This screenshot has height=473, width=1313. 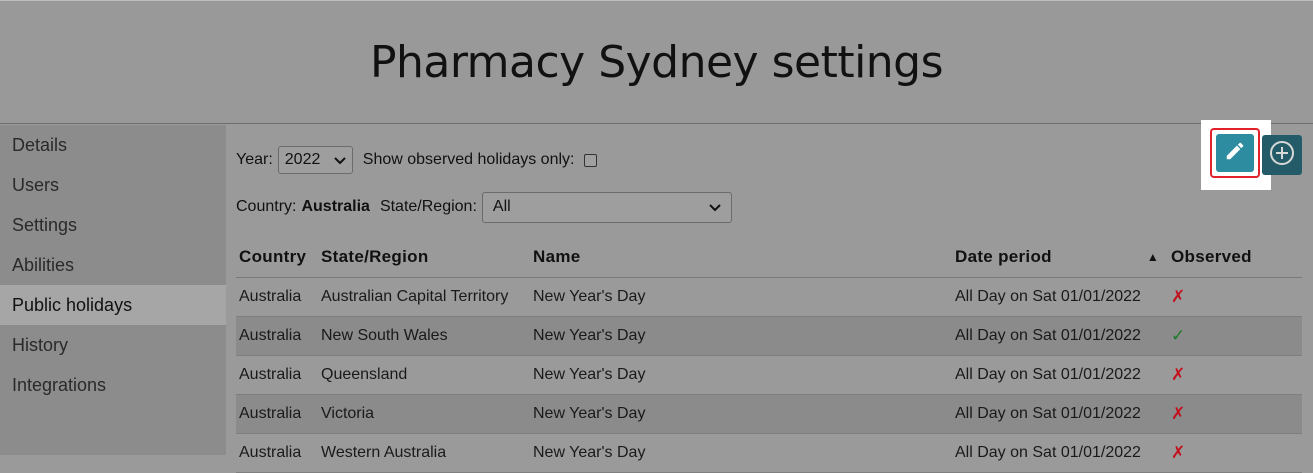 What do you see at coordinates (424, 297) in the screenshot?
I see `cell-state: Australian Capital Territory` at bounding box center [424, 297].